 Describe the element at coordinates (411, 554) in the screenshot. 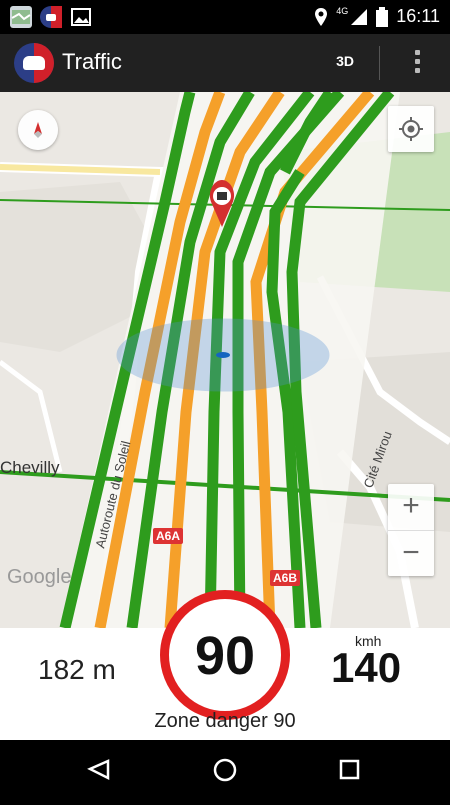

I see `zoom-out-button: −` at that location.